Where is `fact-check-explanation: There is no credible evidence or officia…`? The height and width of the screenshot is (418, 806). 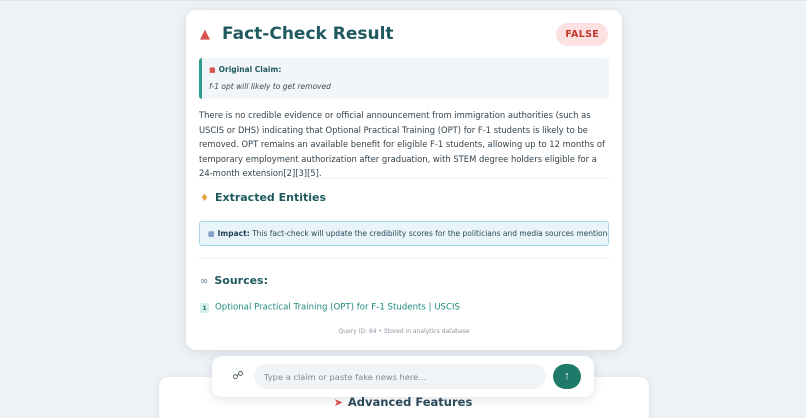 fact-check-explanation: There is no credible evidence or officia… is located at coordinates (402, 144).